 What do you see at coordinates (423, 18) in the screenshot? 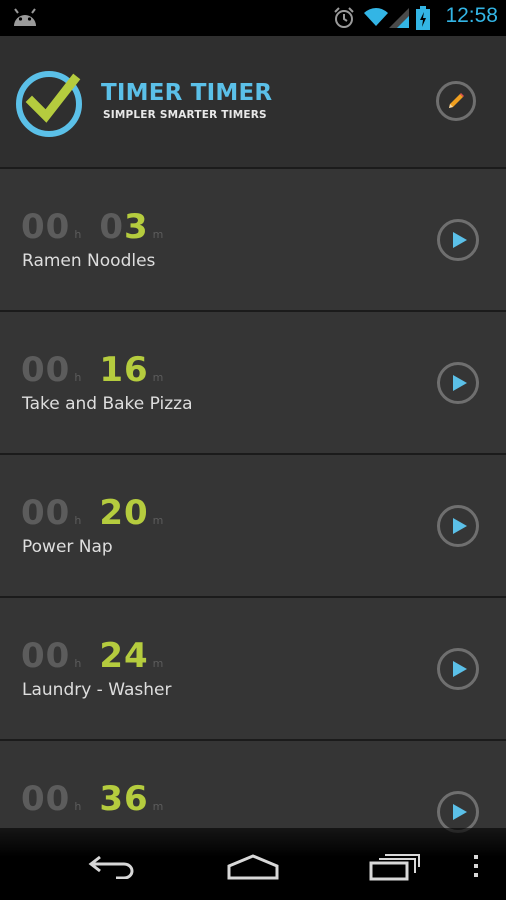
I see `battery-charging-icon` at bounding box center [423, 18].